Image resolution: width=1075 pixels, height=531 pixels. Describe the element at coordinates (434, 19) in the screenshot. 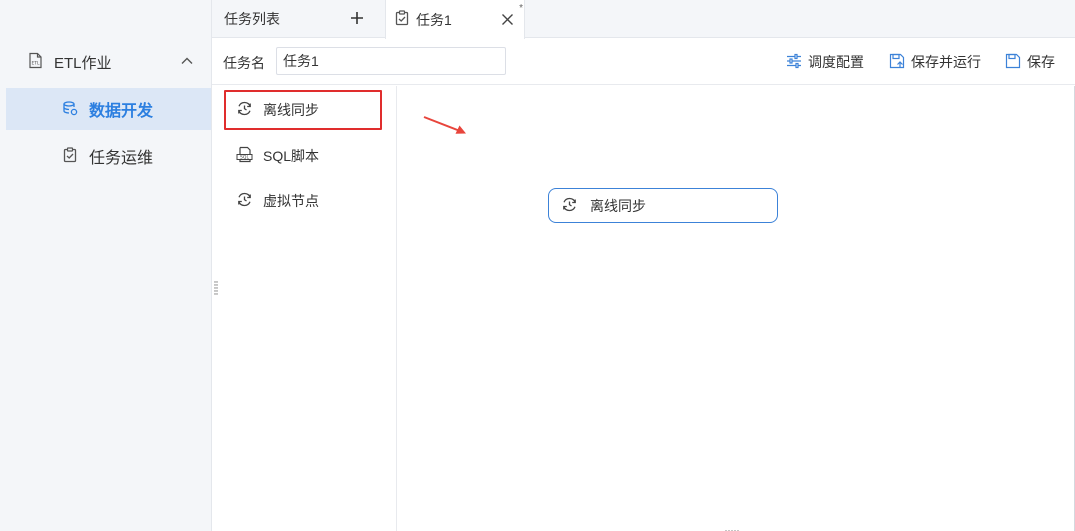

I see `tab-task-1-label: 任务1` at that location.